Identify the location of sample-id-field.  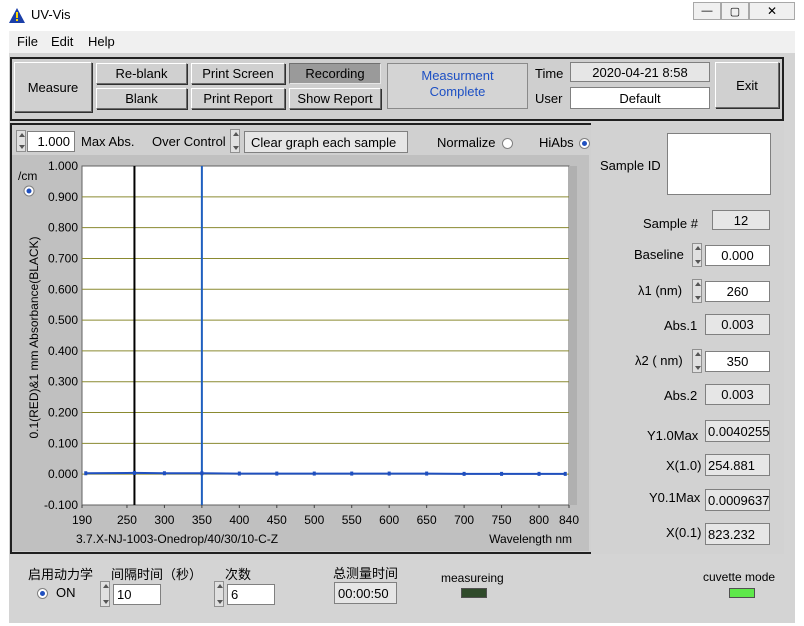
(719, 164).